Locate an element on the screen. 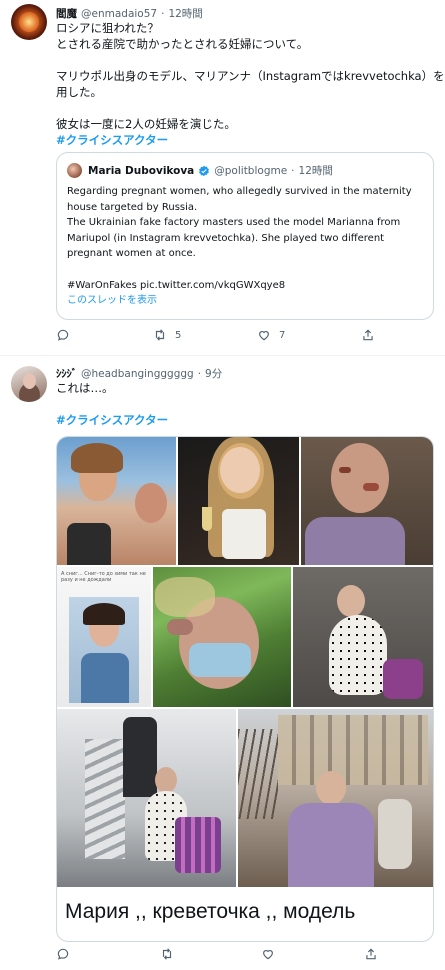 This screenshot has height=970, width=445. quoted-display-name: Maria Dubovikova is located at coordinates (141, 171).